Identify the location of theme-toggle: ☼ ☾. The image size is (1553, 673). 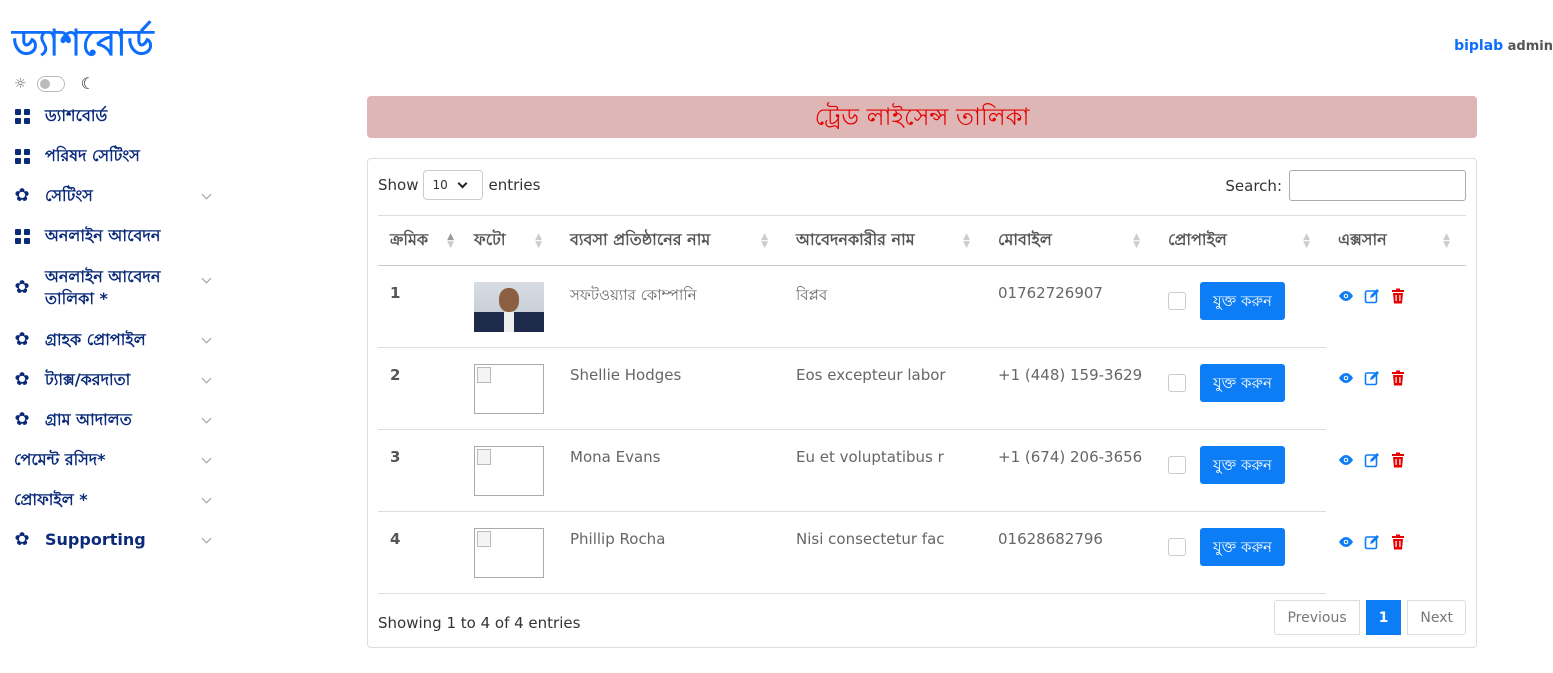
(54, 83).